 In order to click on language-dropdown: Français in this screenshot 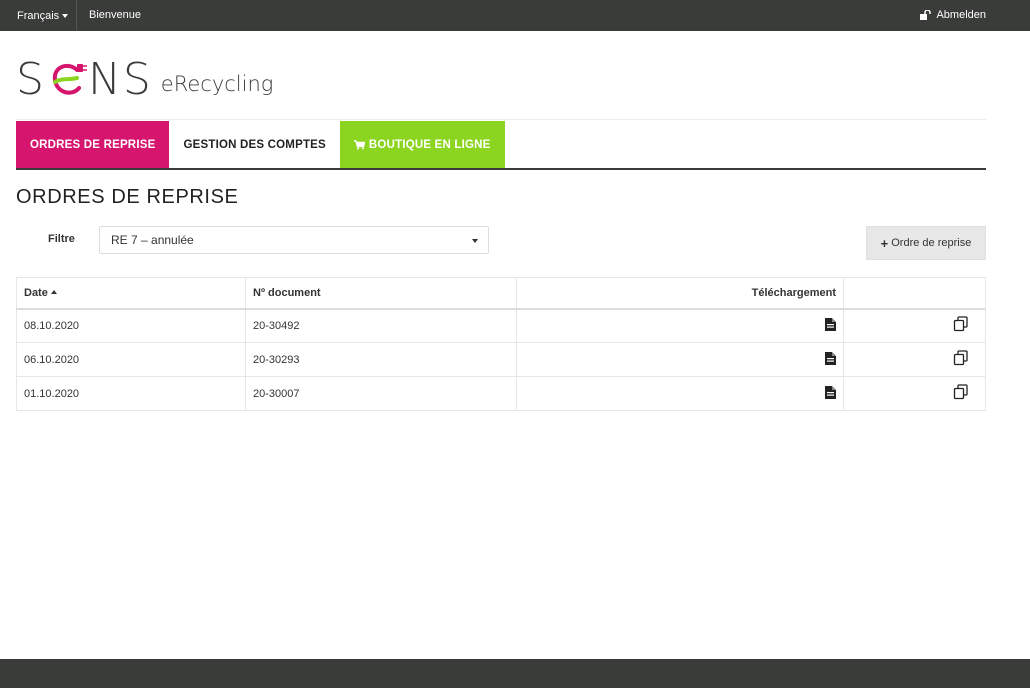, I will do `click(38, 15)`.